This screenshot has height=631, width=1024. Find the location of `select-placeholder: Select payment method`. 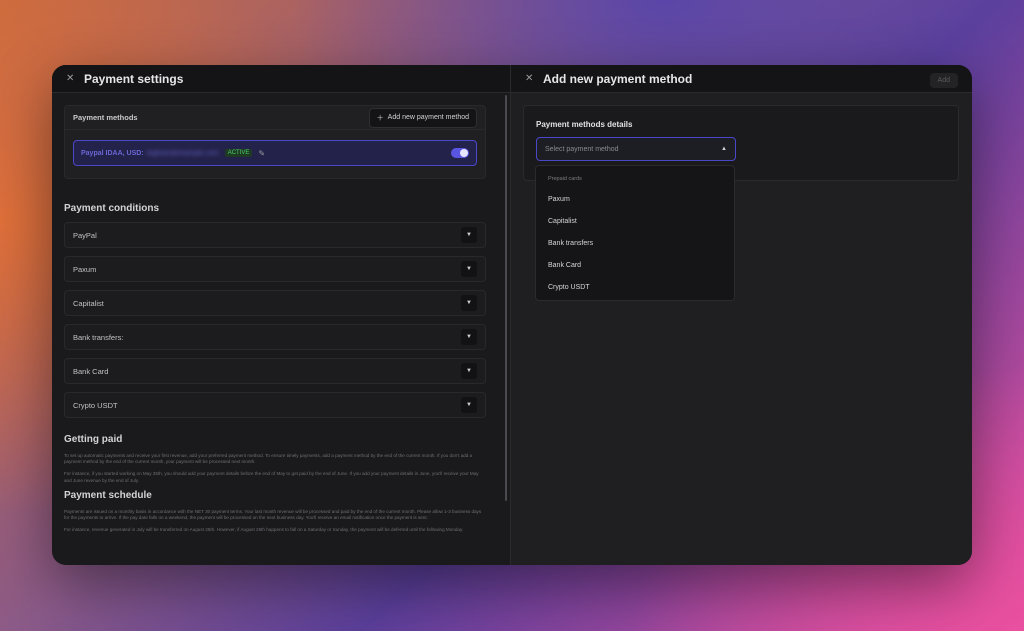

select-placeholder: Select payment method is located at coordinates (582, 149).